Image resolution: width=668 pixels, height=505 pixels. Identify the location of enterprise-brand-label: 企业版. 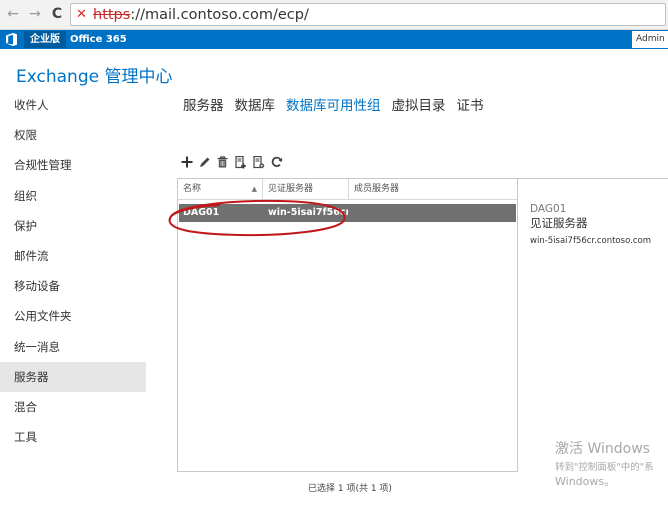
(45, 39).